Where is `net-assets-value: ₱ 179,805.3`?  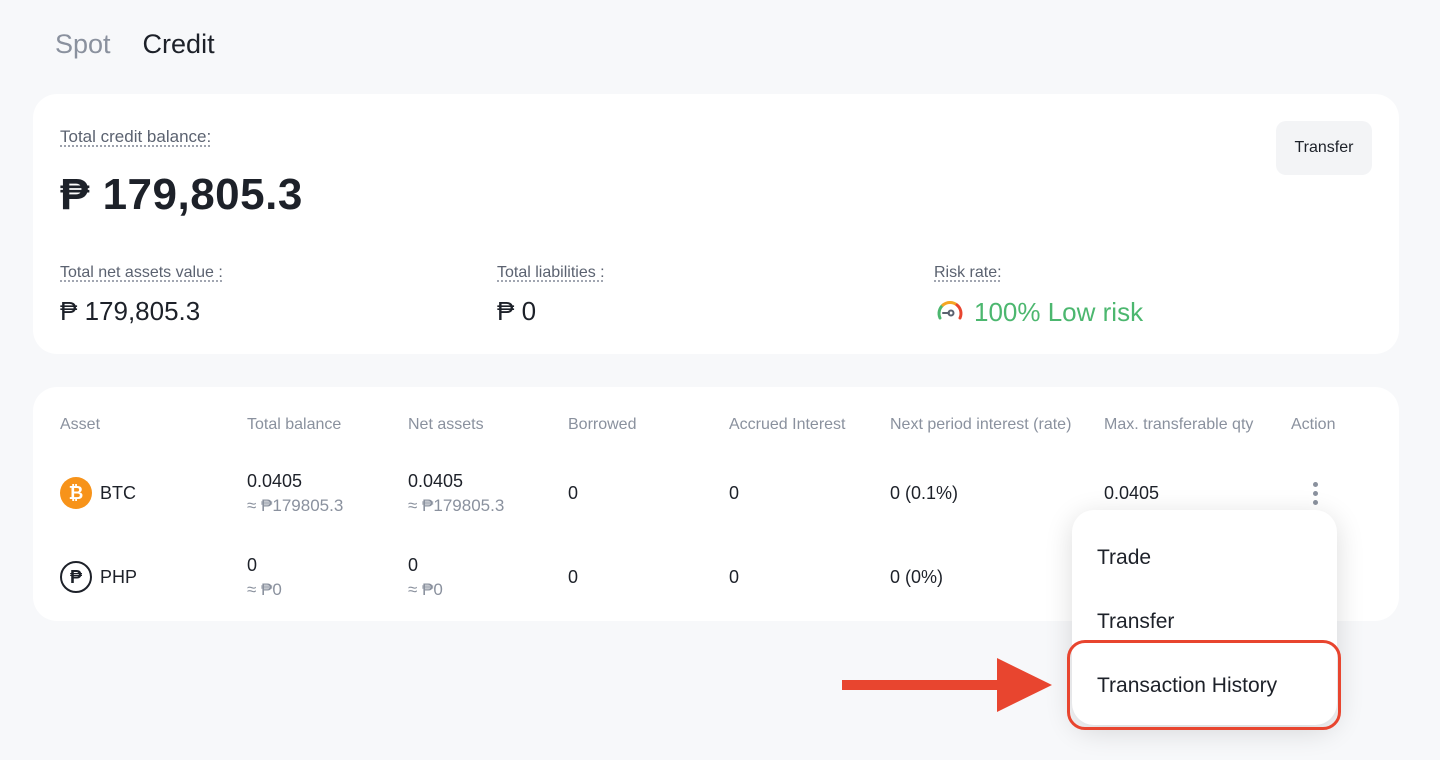 net-assets-value: ₱ 179,805.3 is located at coordinates (130, 311).